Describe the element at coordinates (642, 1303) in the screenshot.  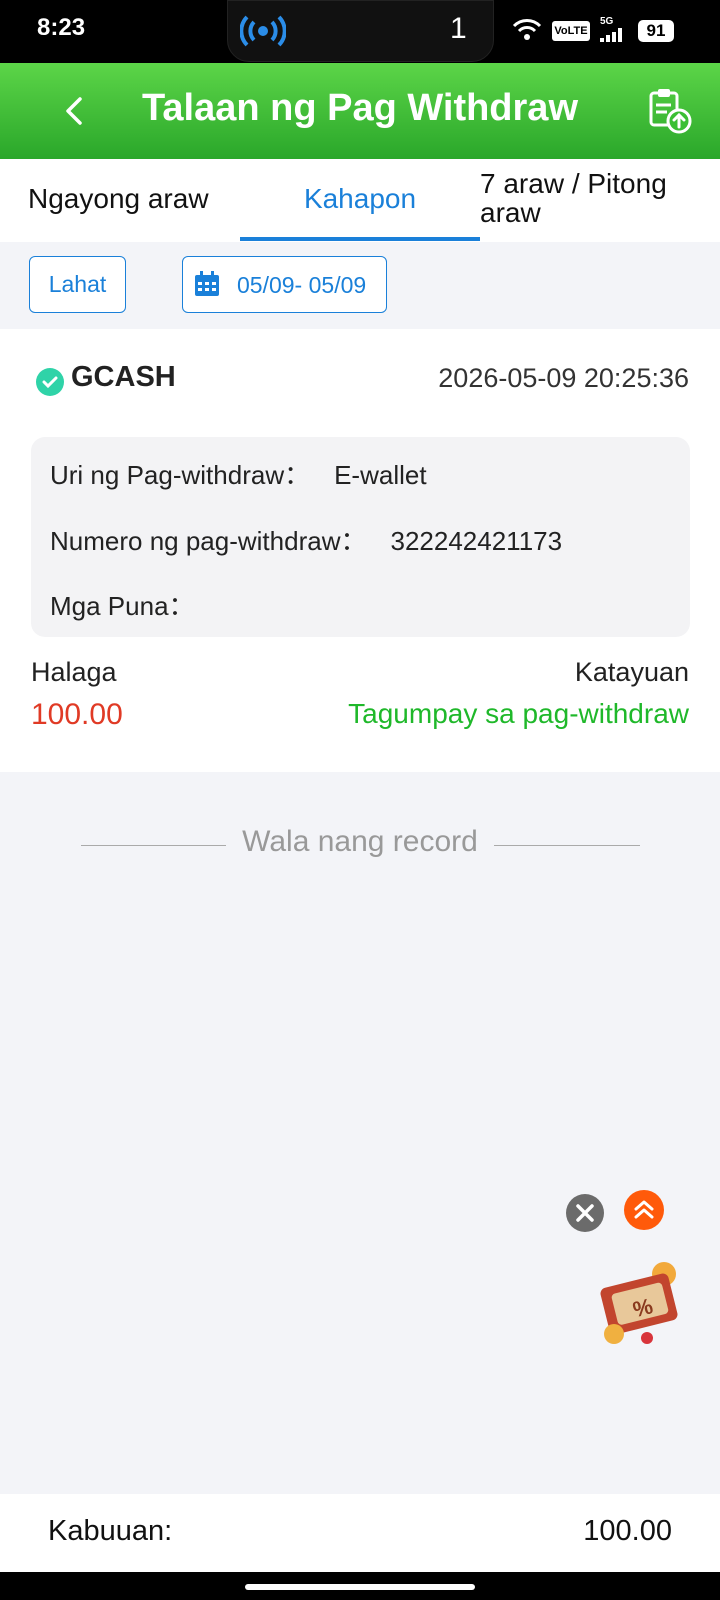
I see `promo-gift-icon: %` at that location.